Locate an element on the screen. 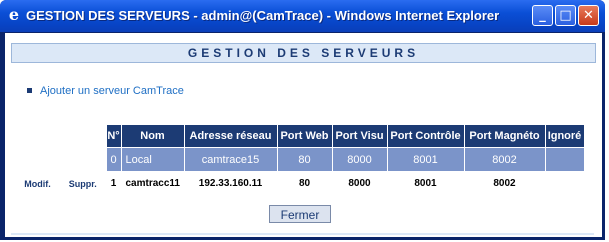 The width and height of the screenshot is (609, 242). modify-link is located at coordinates (37, 159).